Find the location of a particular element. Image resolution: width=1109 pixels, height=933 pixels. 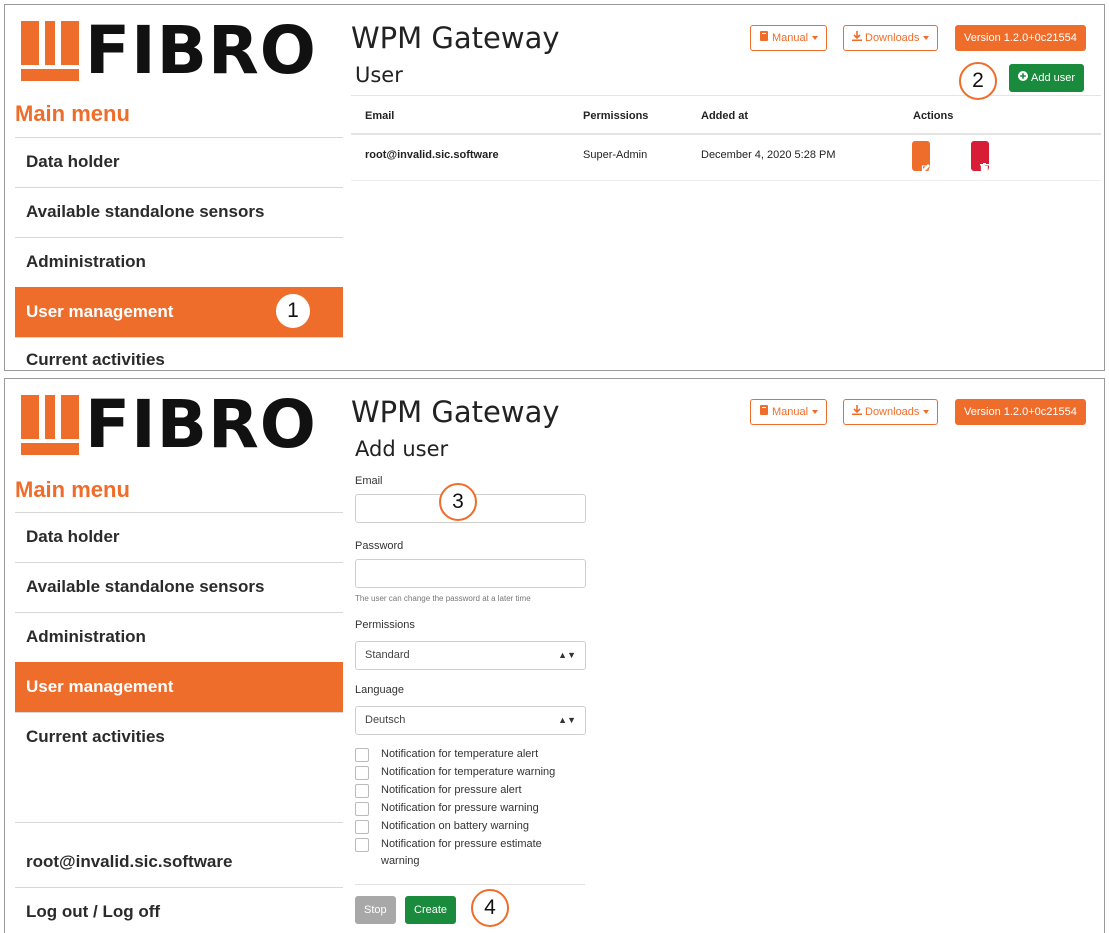

checkbox-pressure-warning: Notification for pressure warning is located at coordinates (475, 809).